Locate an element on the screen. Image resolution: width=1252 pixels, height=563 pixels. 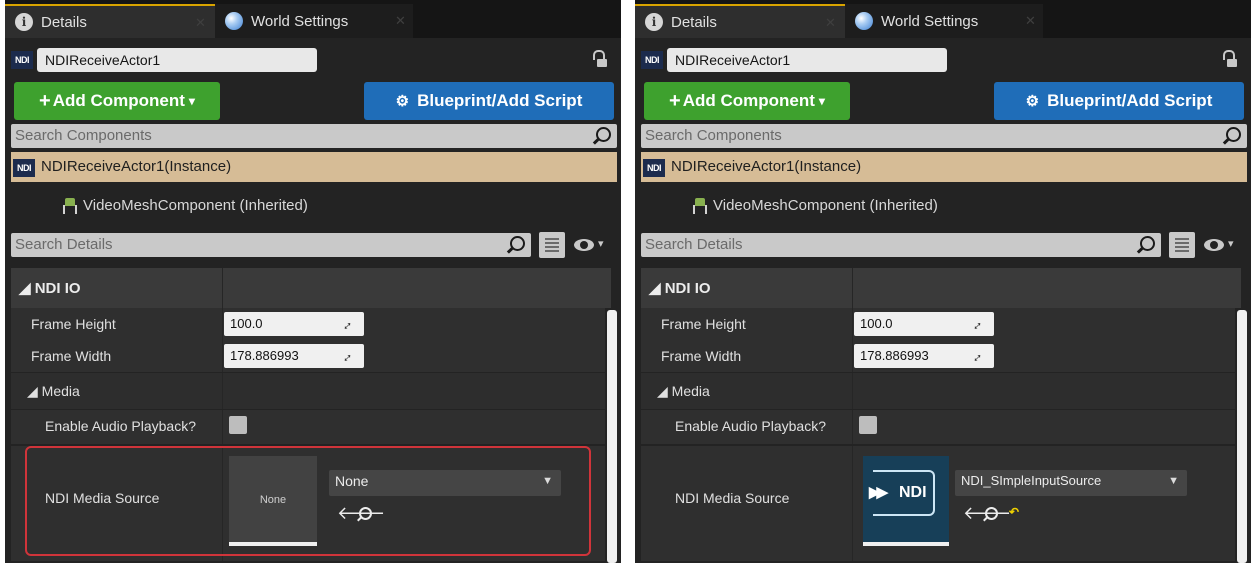
add-component-label: Add Component is located at coordinates (118, 100).